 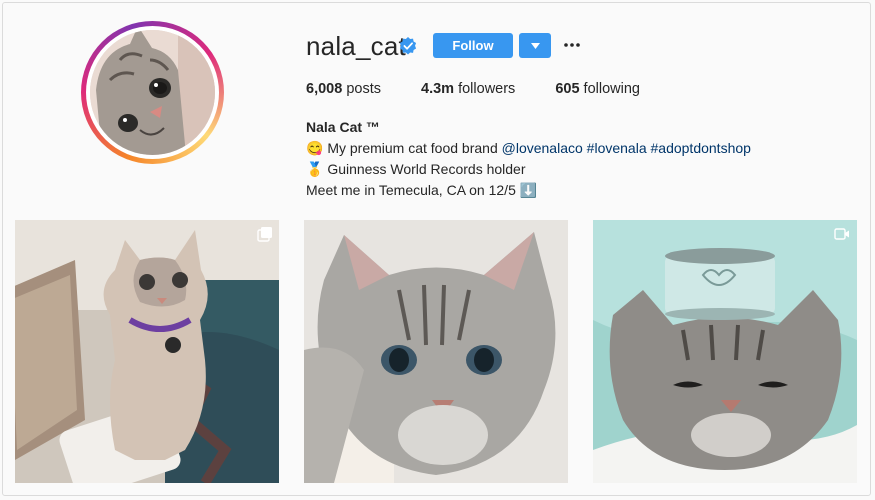 What do you see at coordinates (264, 234) in the screenshot?
I see `carousel-icon` at bounding box center [264, 234].